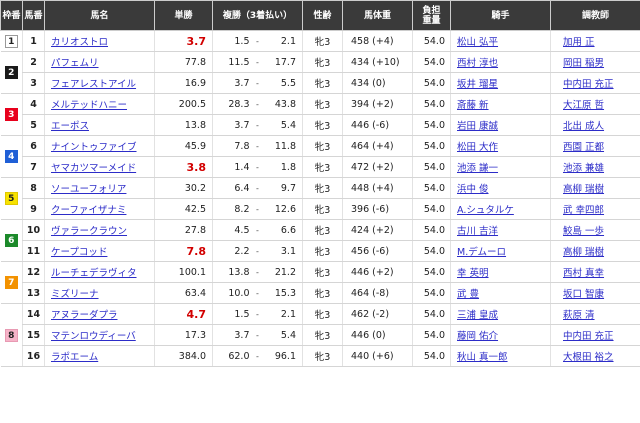 The width and height of the screenshot is (640, 423). I want to click on horse-name-link: パフェムリ, so click(75, 63).